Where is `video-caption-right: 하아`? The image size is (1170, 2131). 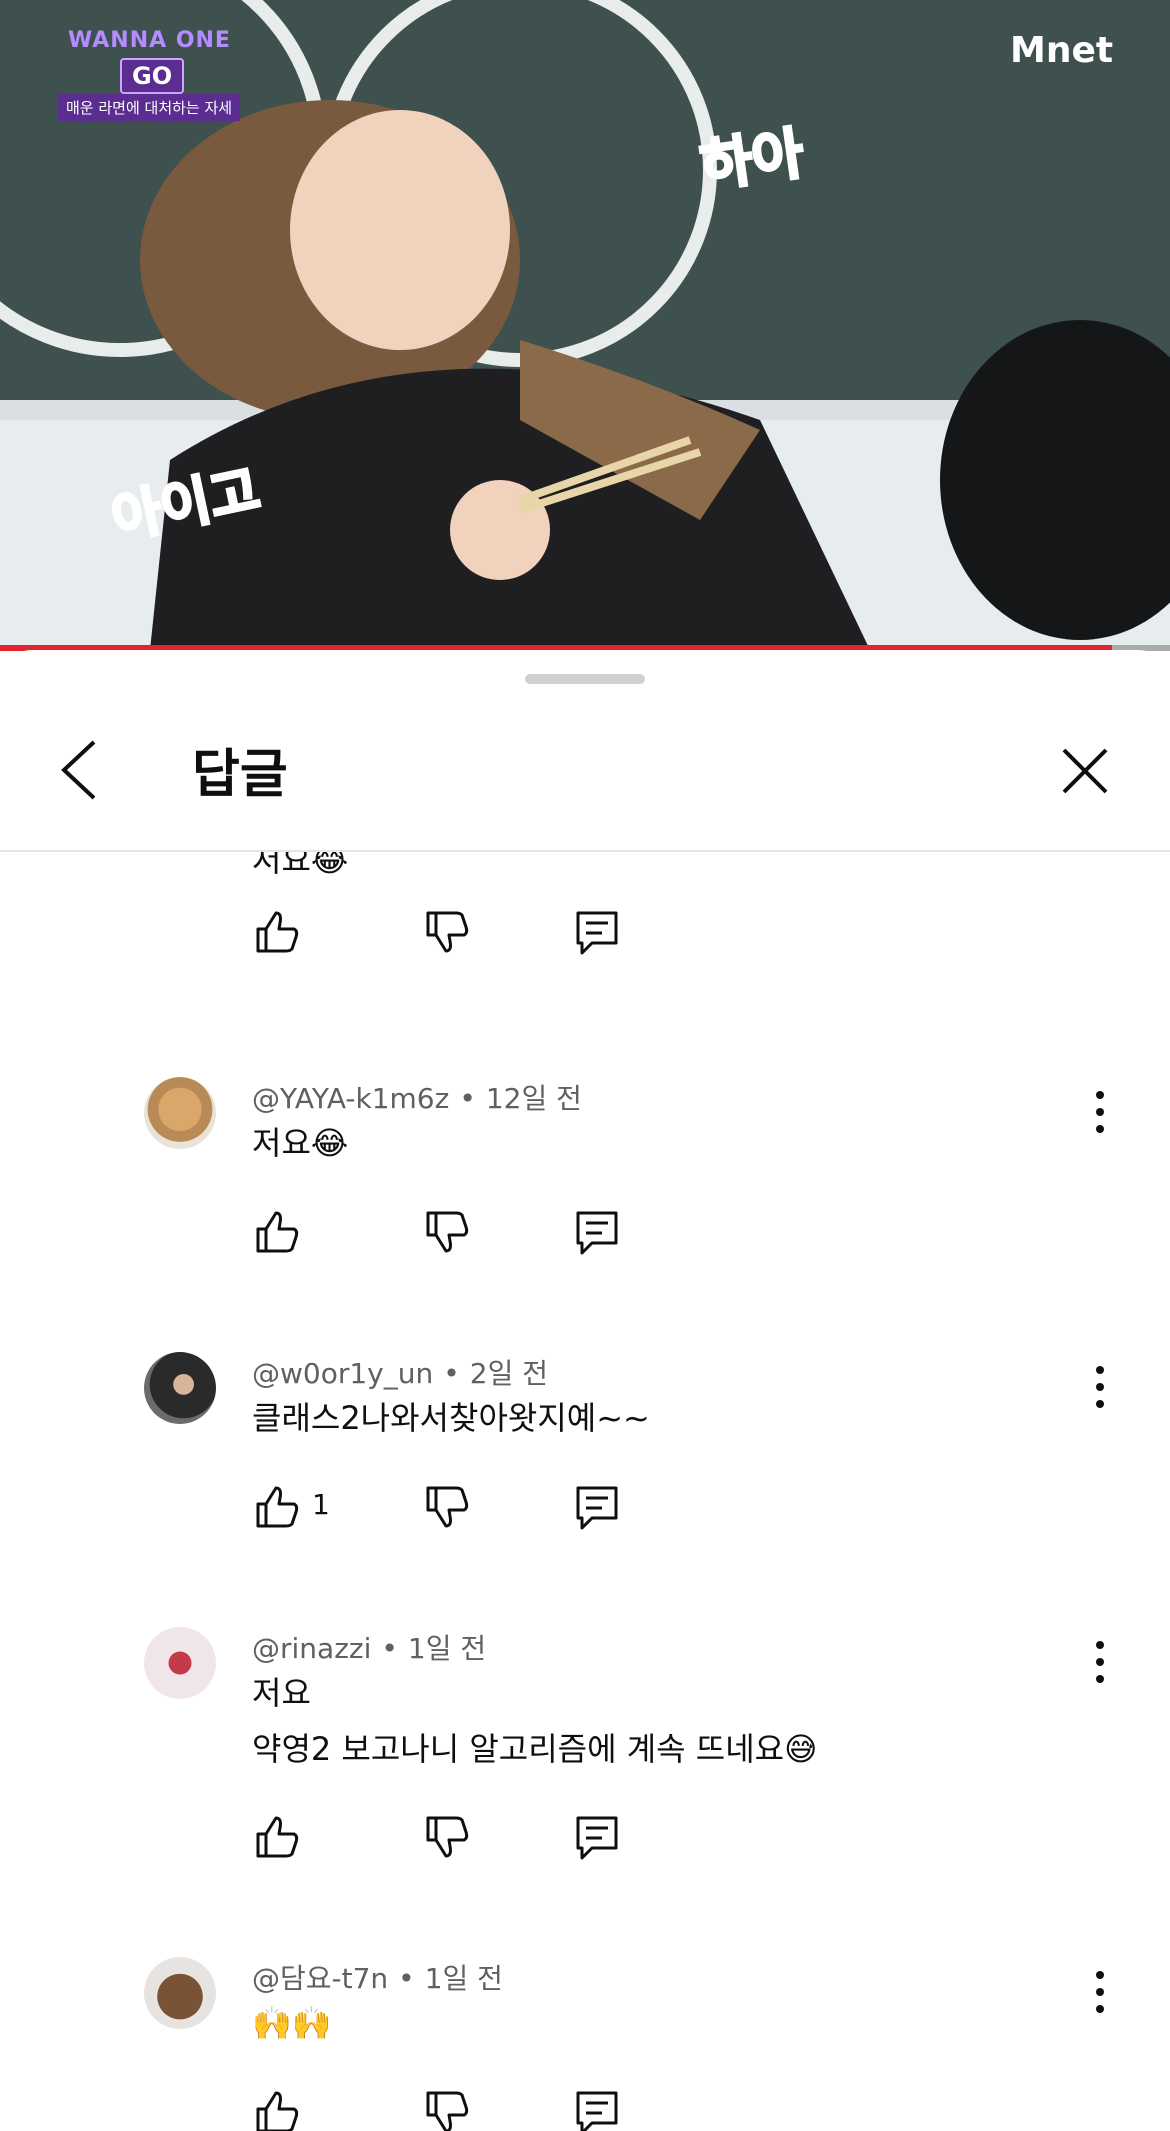
video-caption-right: 하아 is located at coordinates (752, 161).